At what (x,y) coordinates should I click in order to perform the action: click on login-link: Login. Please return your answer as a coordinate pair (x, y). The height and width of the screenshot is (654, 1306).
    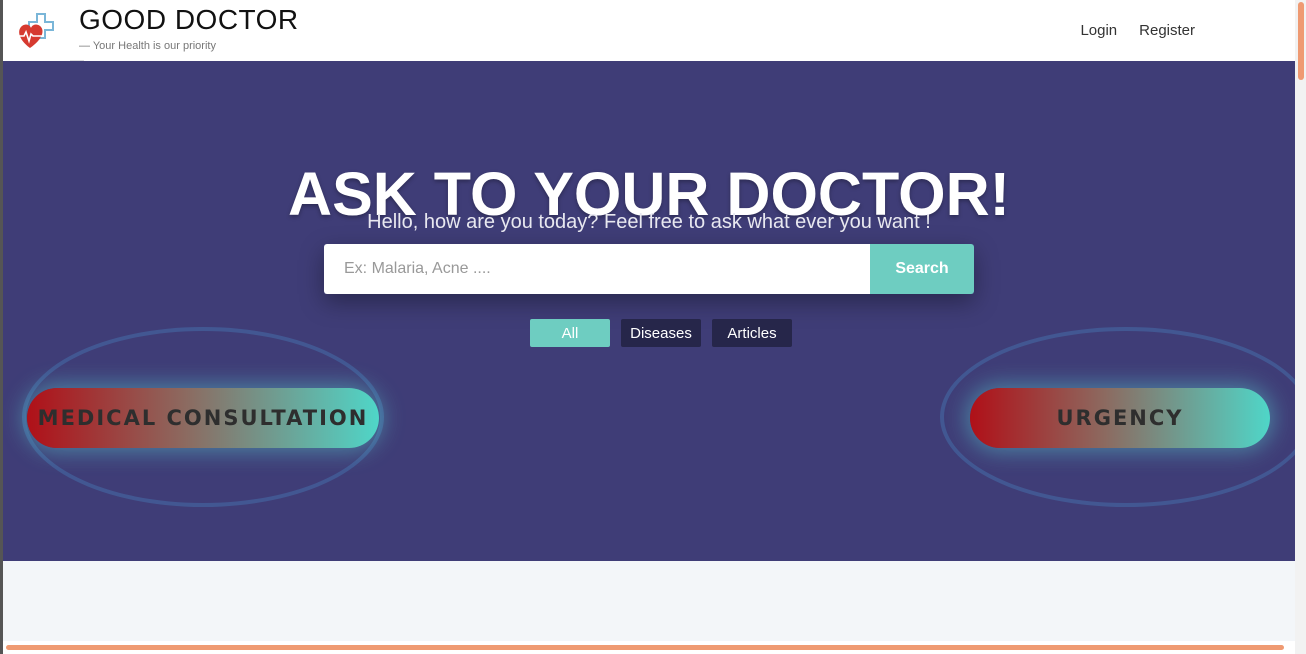
    Looking at the image, I should click on (1098, 30).